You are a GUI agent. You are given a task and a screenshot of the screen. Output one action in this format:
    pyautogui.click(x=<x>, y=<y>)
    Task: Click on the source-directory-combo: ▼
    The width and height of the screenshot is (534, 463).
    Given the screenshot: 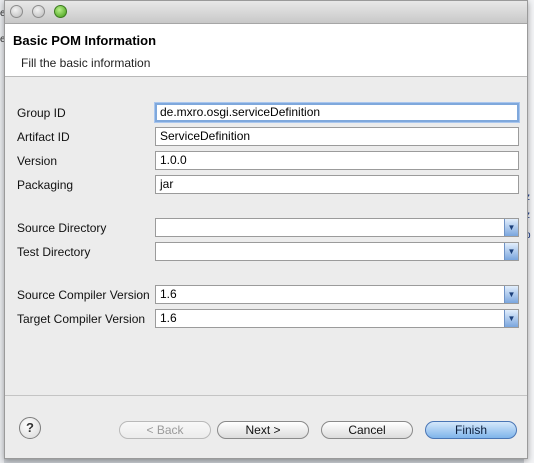 What is the action you would take?
    pyautogui.click(x=337, y=227)
    